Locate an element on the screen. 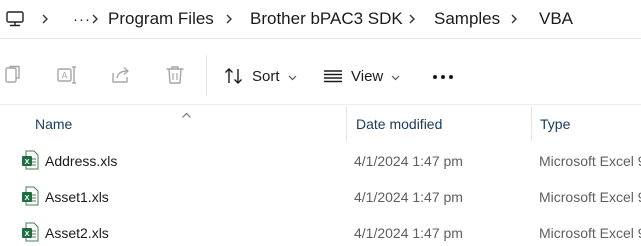  toolbar-separator is located at coordinates (206, 75).